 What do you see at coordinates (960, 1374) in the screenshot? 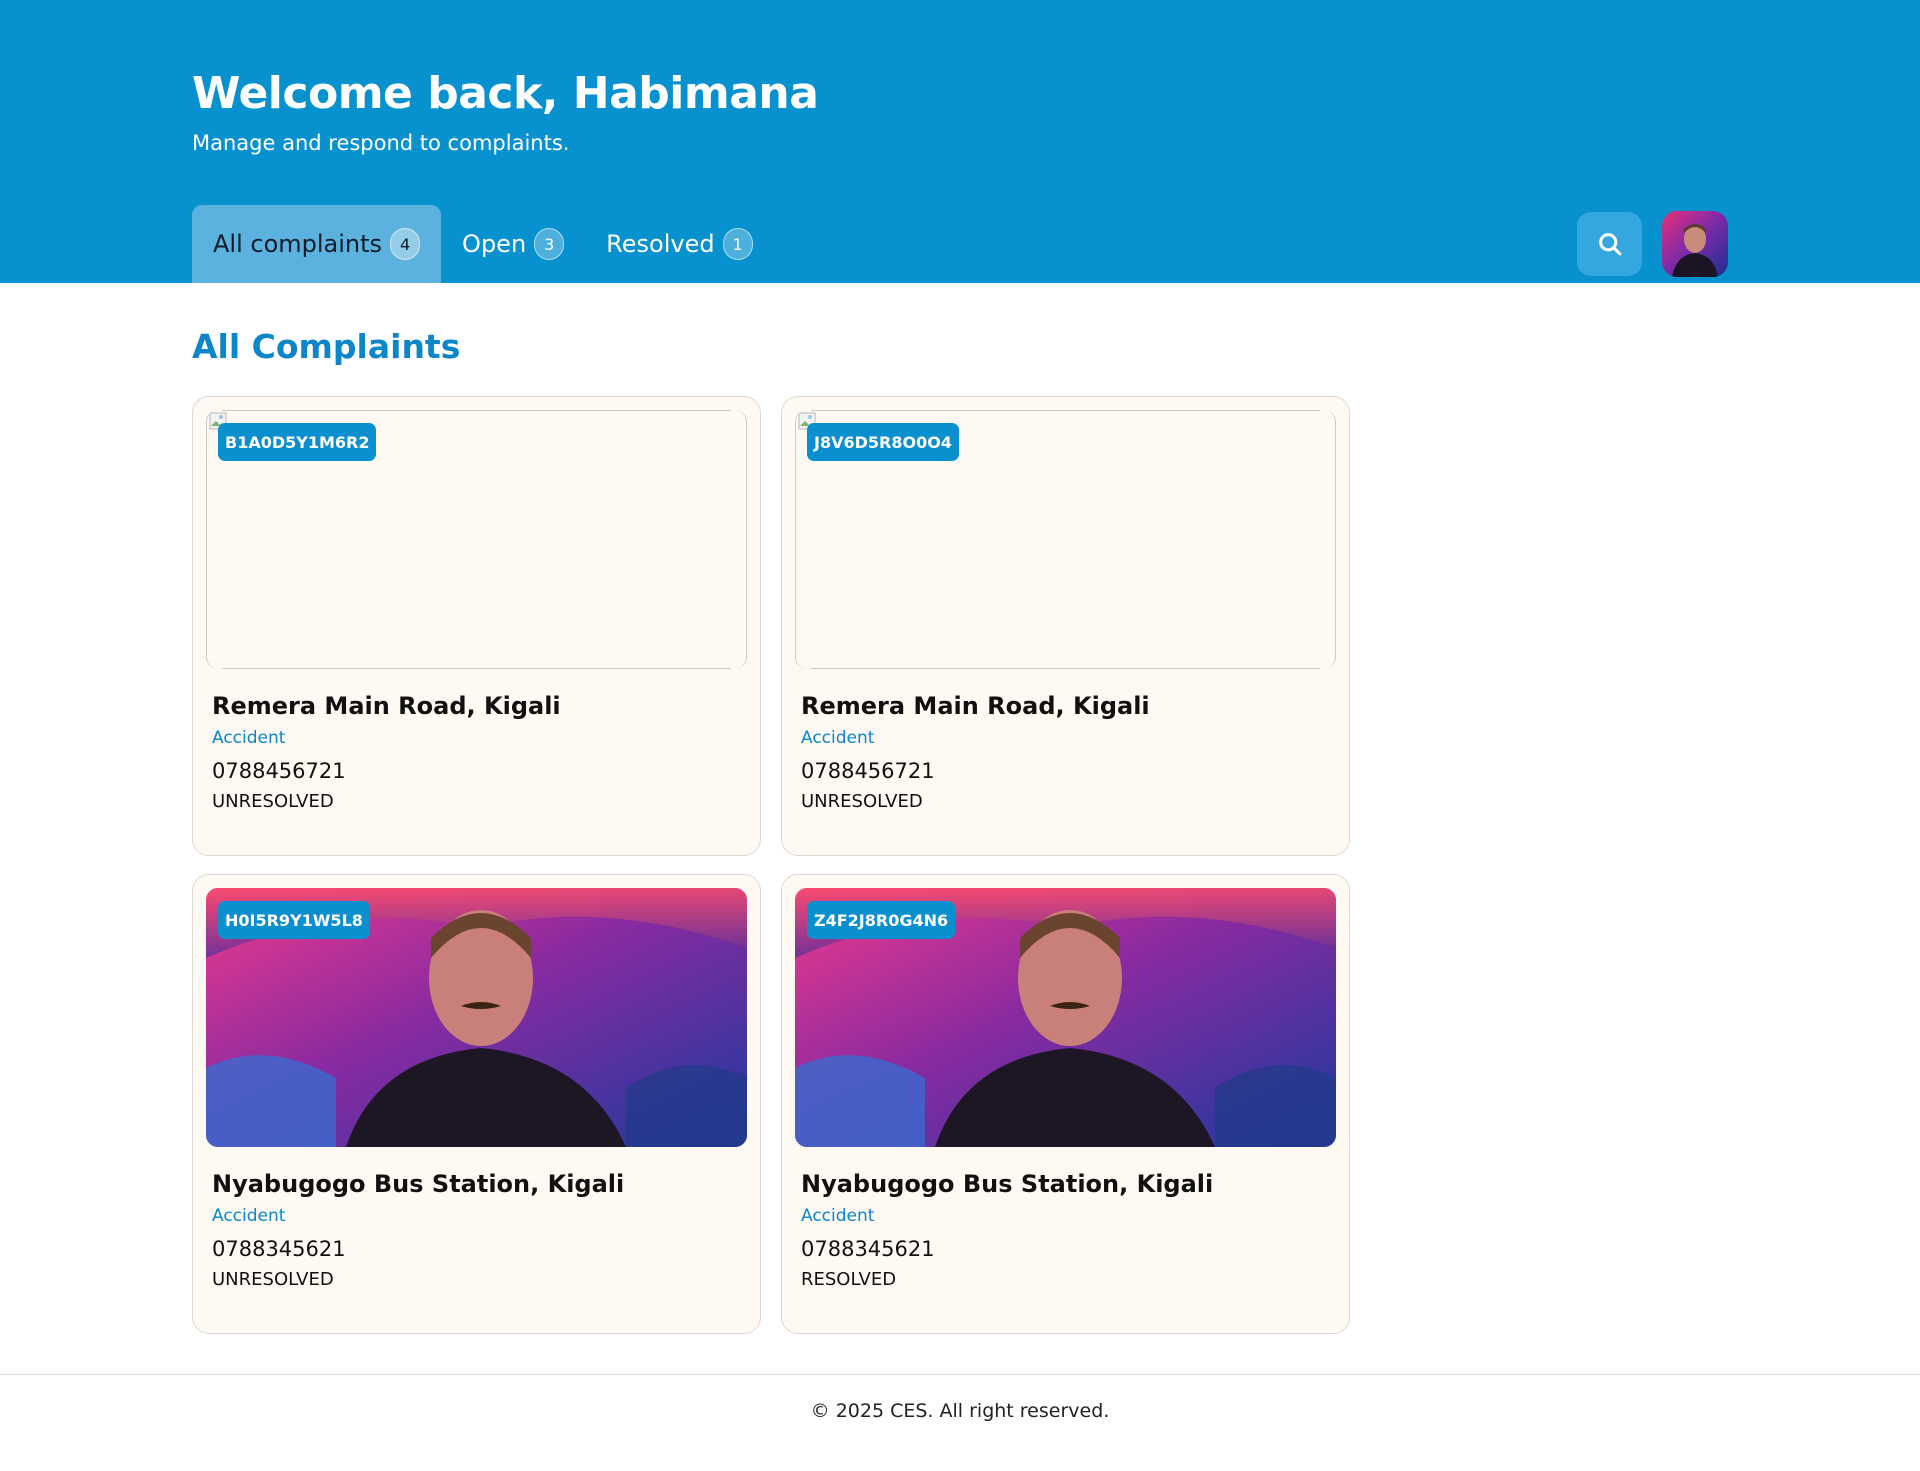
I see `footer-divider` at bounding box center [960, 1374].